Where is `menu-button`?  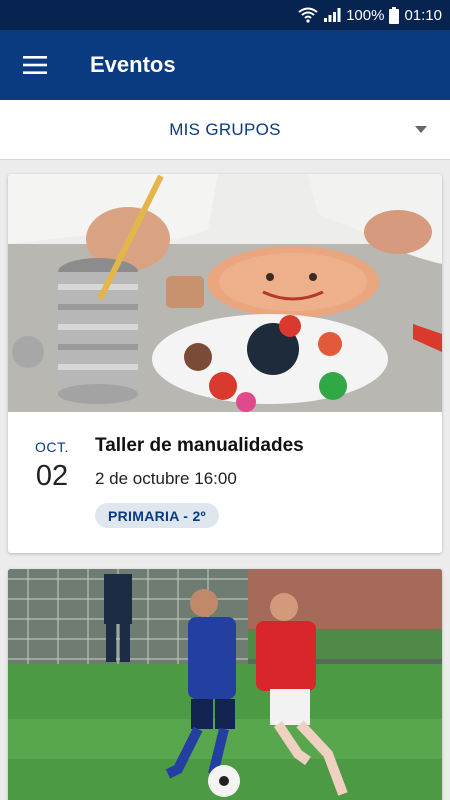
menu-button is located at coordinates (35, 65).